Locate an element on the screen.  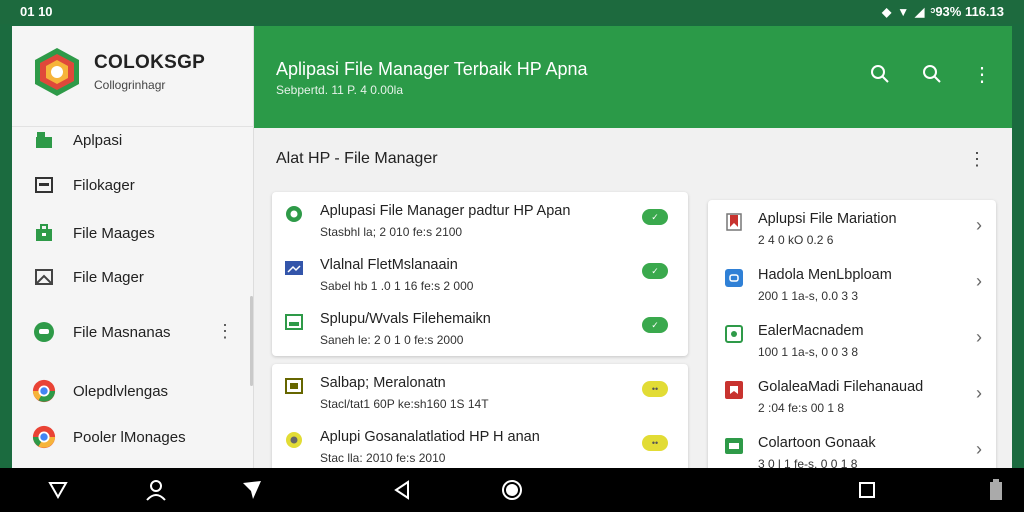
list-item-subtitle: 200 1 1a-s, 0.0 3 3 is located at coordinates (808, 296).